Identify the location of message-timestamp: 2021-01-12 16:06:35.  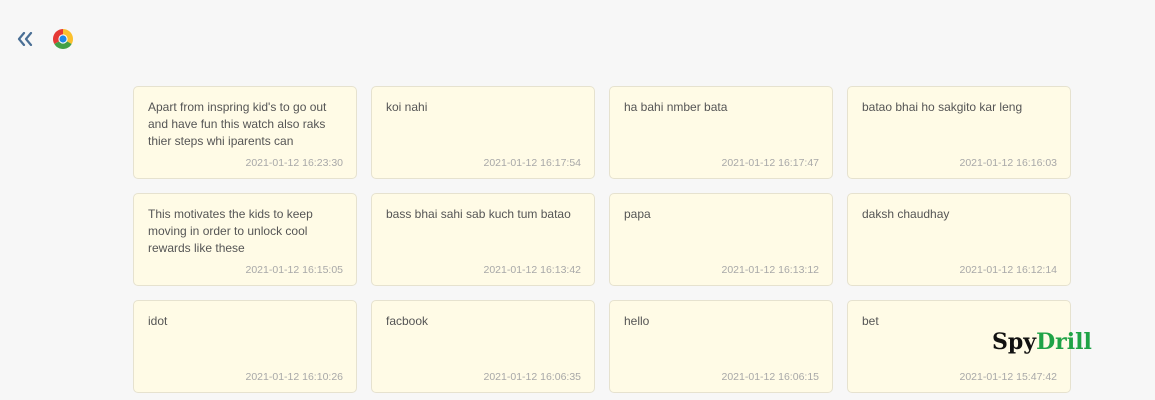
(532, 377).